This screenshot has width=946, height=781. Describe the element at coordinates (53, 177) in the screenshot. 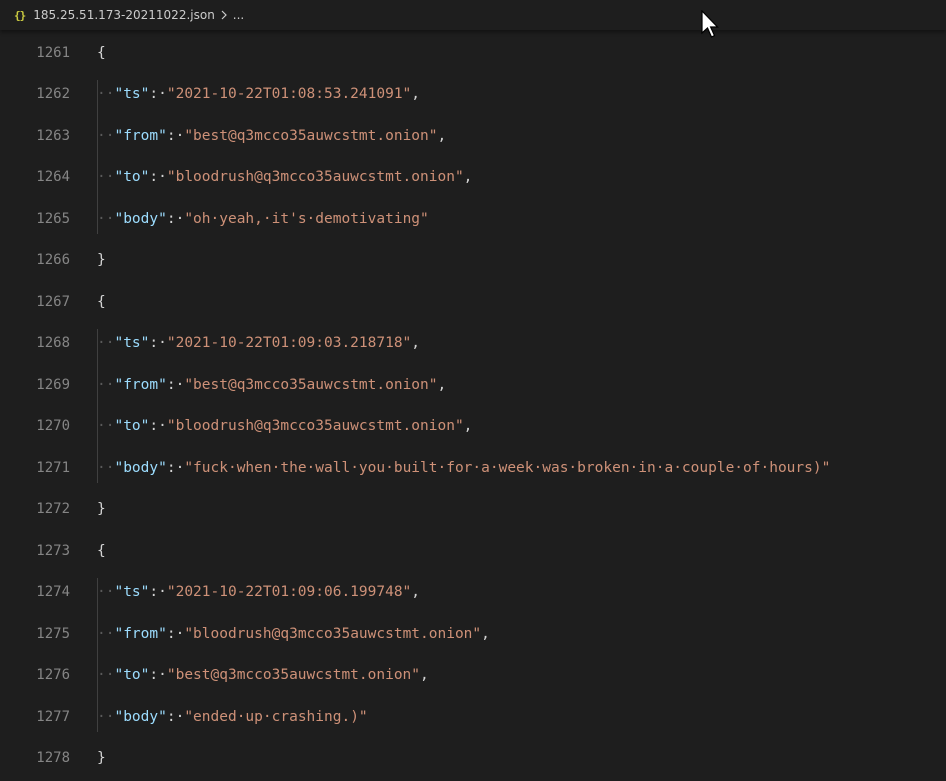

I see `line-number: 1264` at that location.